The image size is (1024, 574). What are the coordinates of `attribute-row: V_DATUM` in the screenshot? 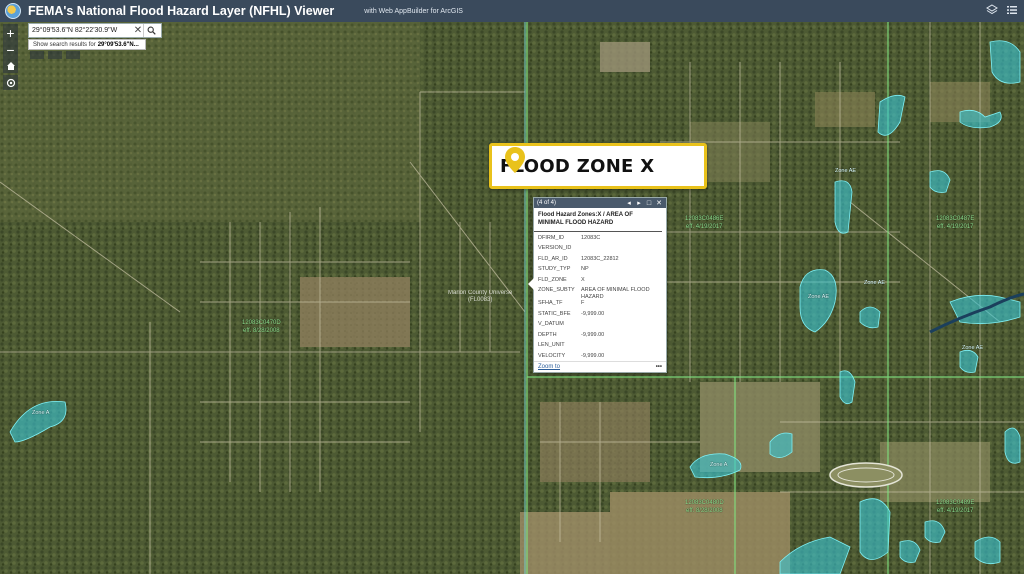 It's located at (602, 326).